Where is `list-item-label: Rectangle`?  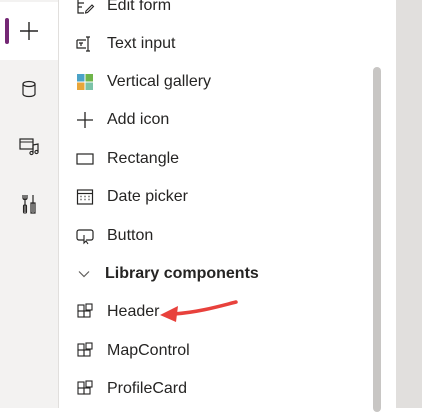 list-item-label: Rectangle is located at coordinates (143, 158).